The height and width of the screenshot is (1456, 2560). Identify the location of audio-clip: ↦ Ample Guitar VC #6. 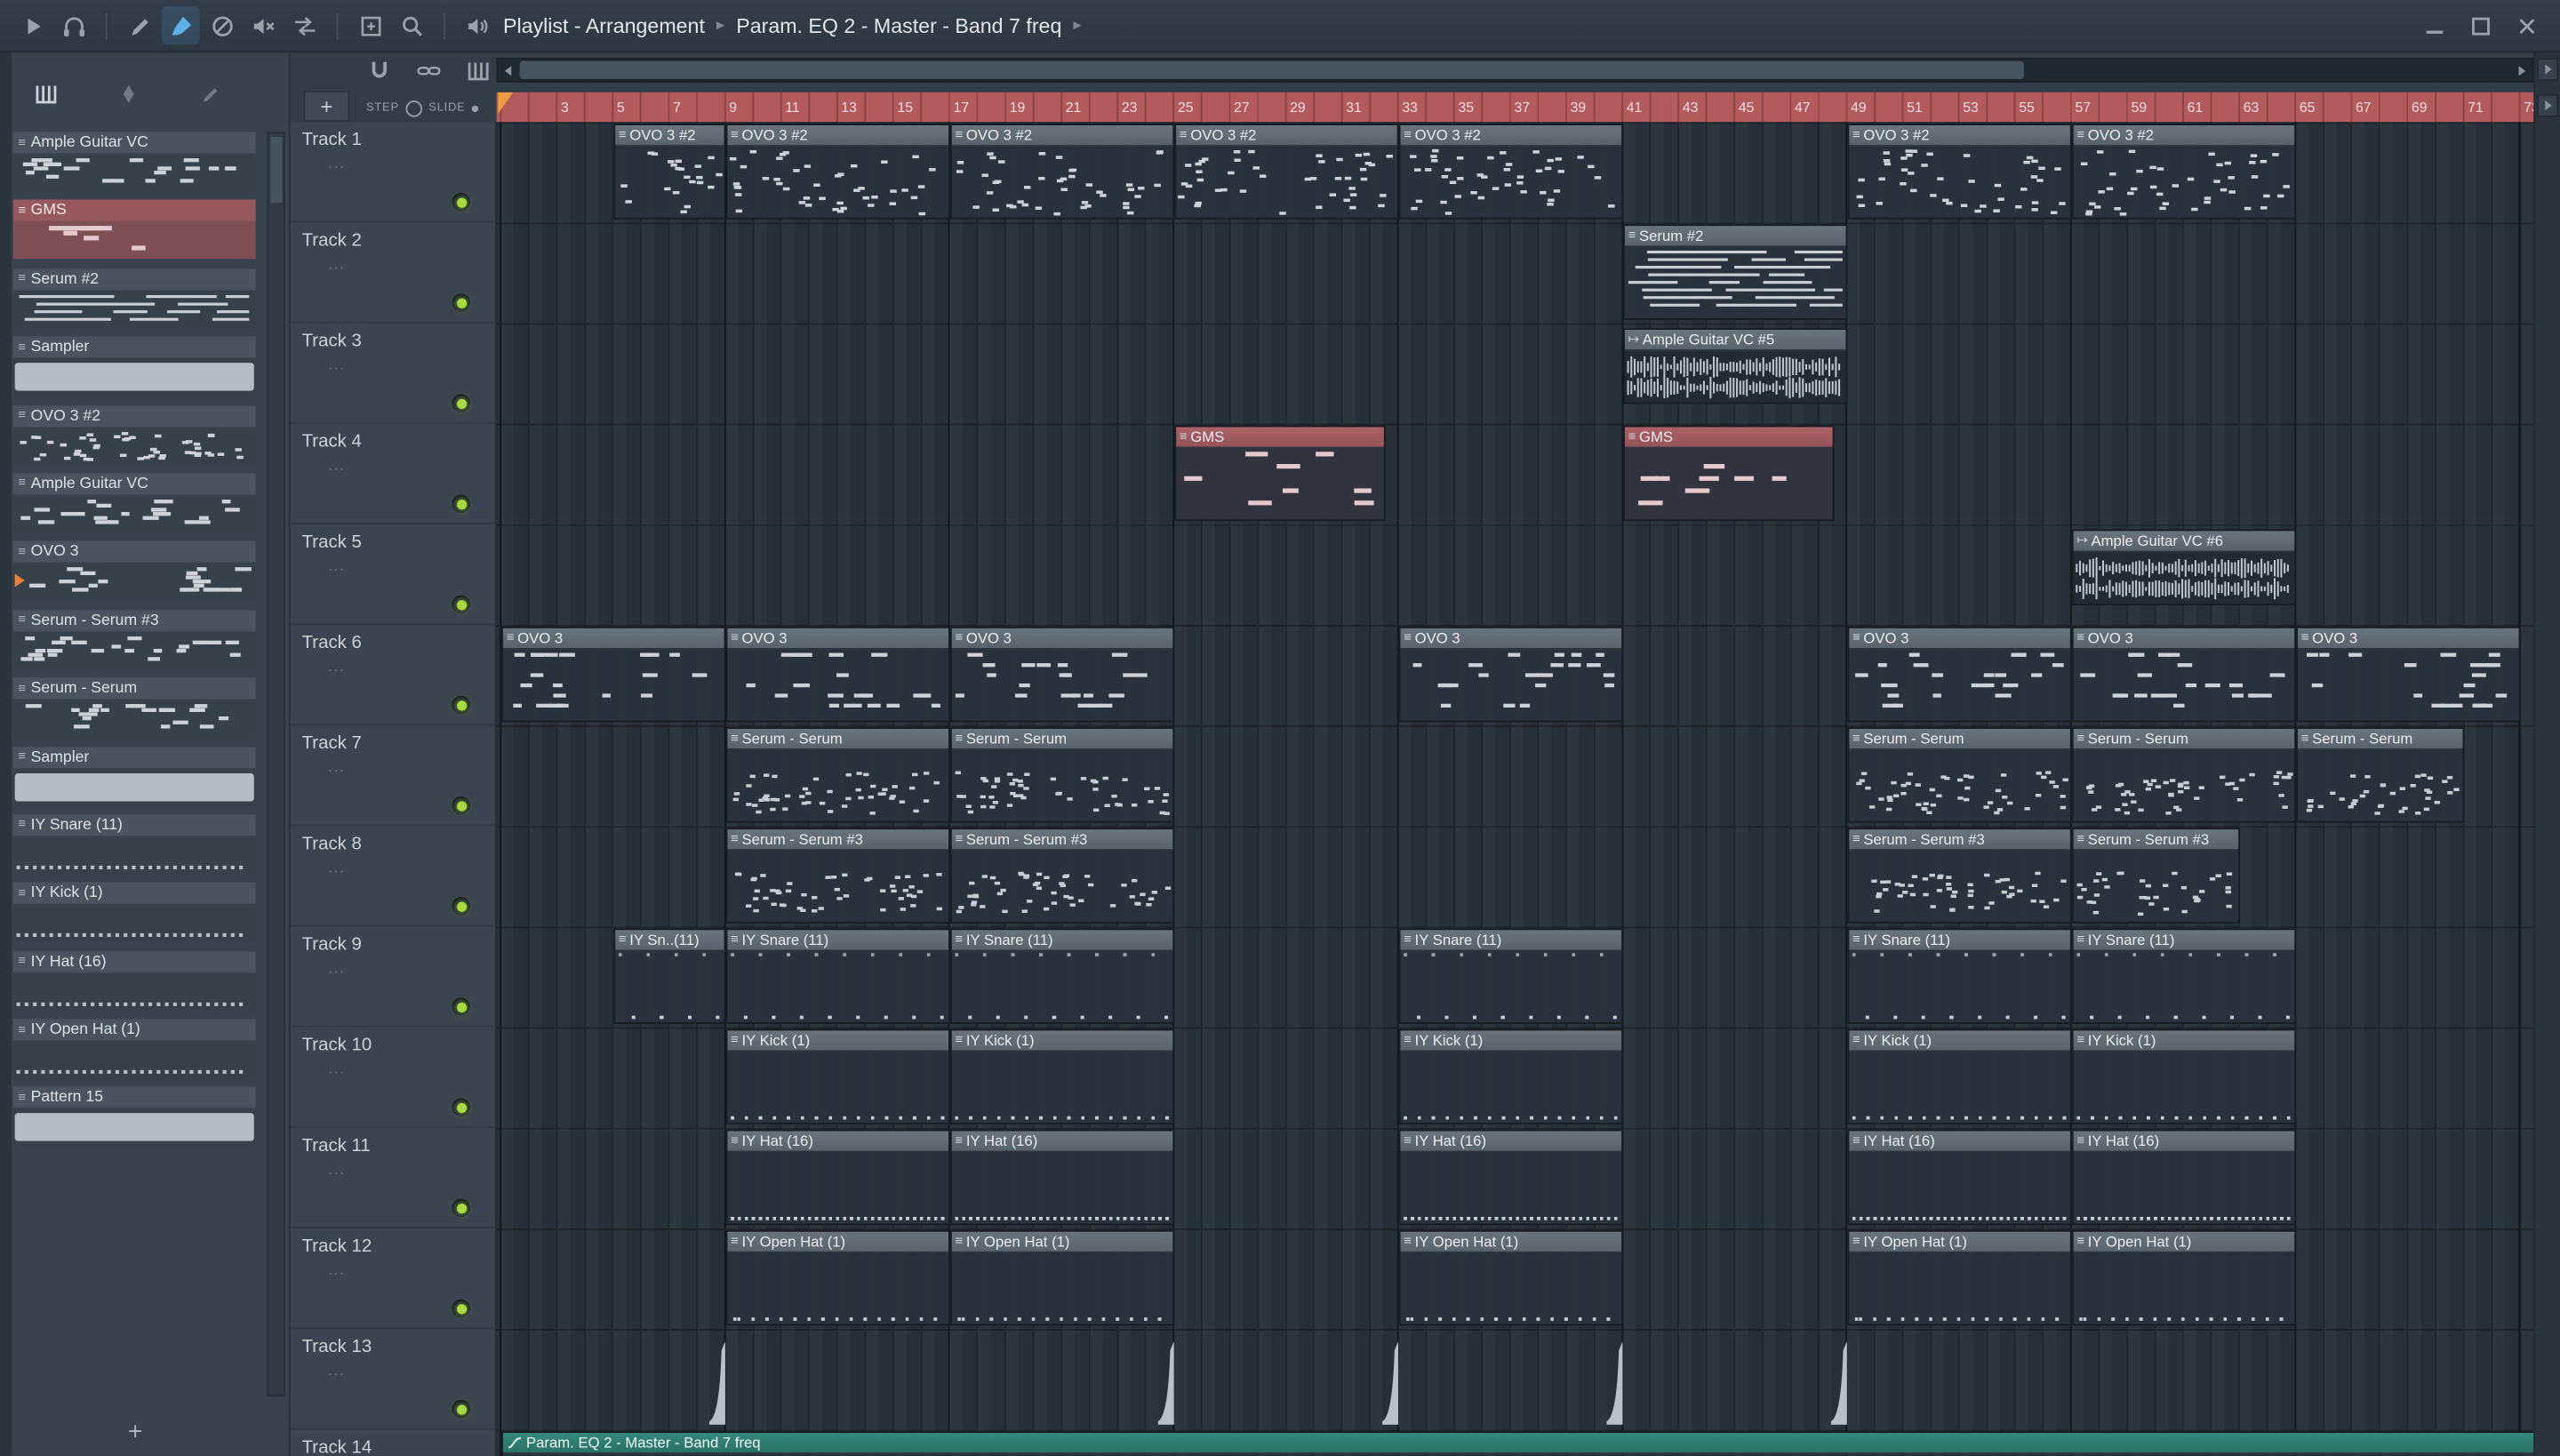
(2184, 567).